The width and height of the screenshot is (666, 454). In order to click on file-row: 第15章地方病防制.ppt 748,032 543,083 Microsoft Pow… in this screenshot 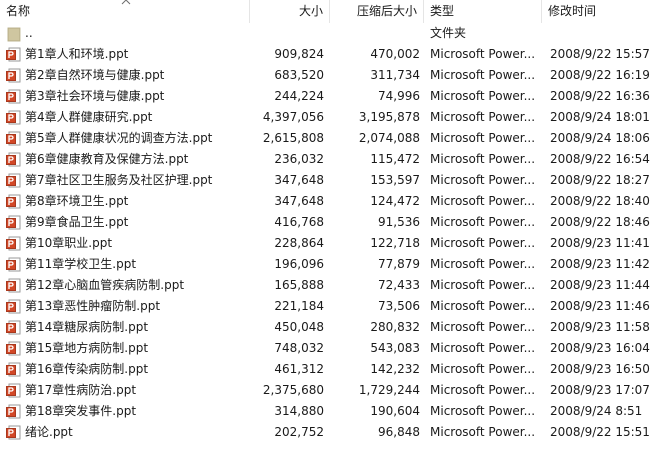, I will do `click(333, 348)`.